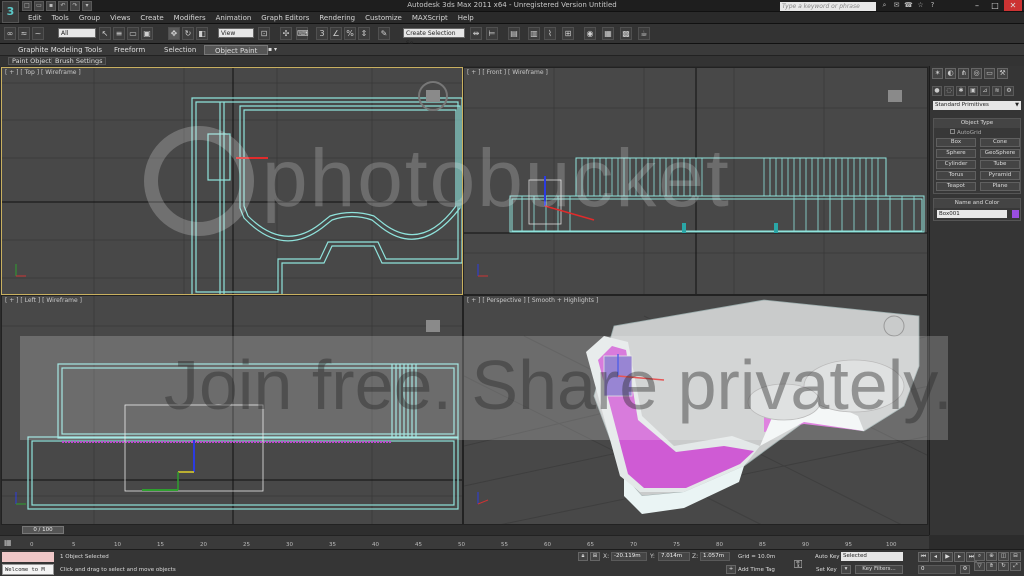  What do you see at coordinates (286, 33) in the screenshot?
I see `select-manipulate-icon: ✣` at bounding box center [286, 33].